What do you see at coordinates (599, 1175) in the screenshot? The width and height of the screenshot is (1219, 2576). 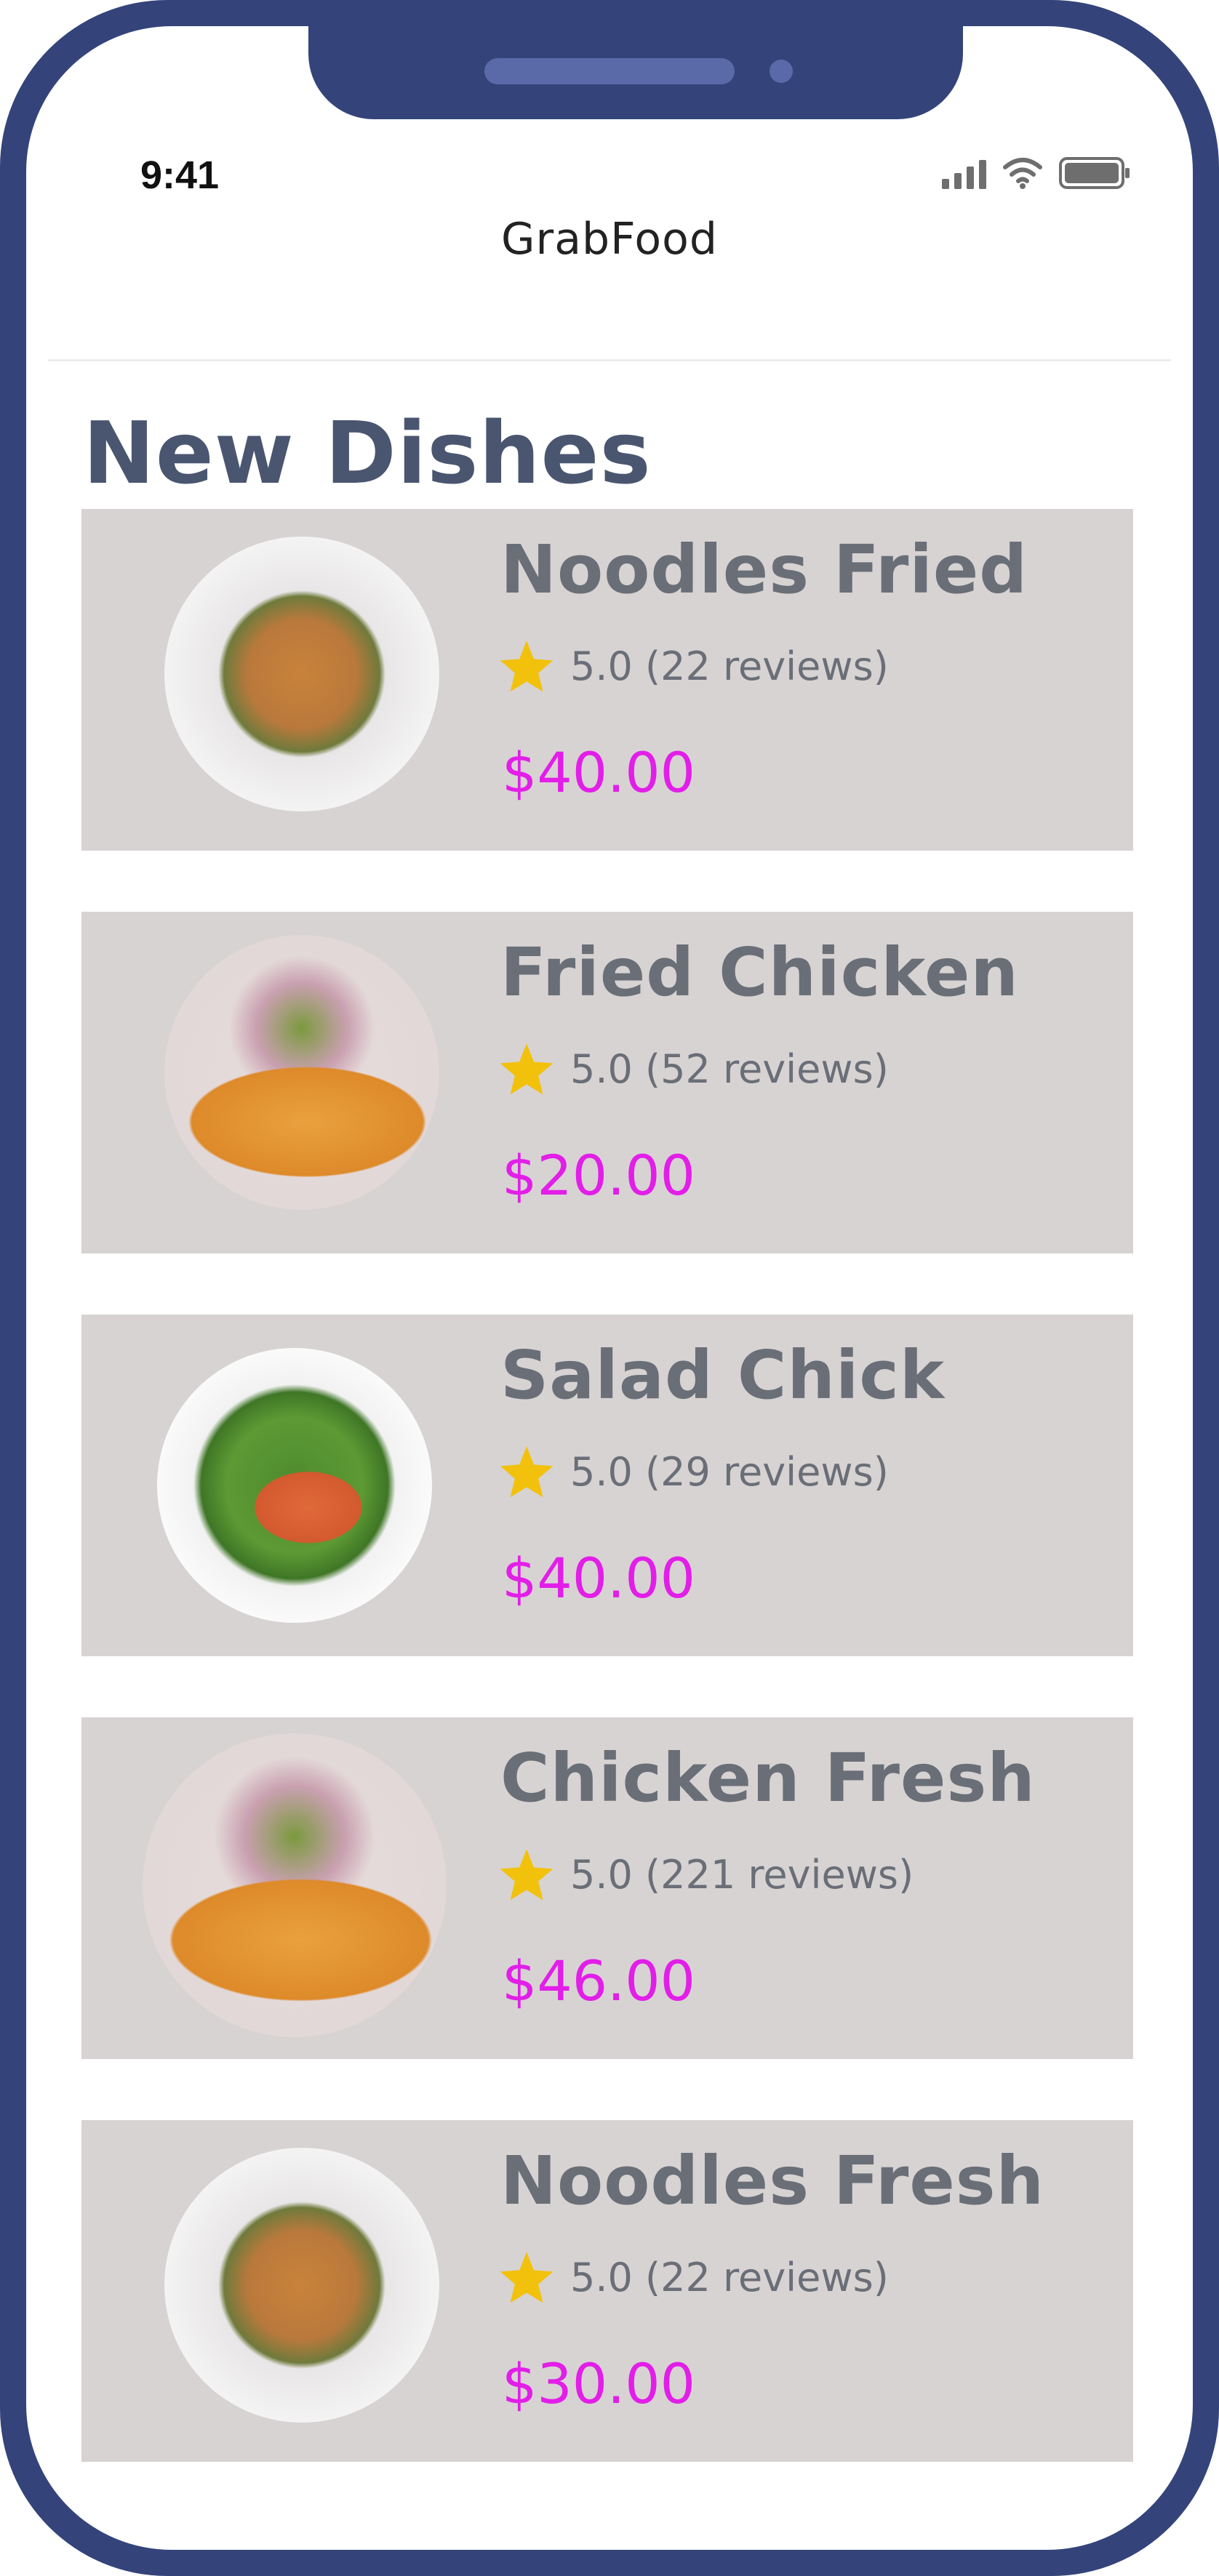 I see `dish-price: $20.00` at bounding box center [599, 1175].